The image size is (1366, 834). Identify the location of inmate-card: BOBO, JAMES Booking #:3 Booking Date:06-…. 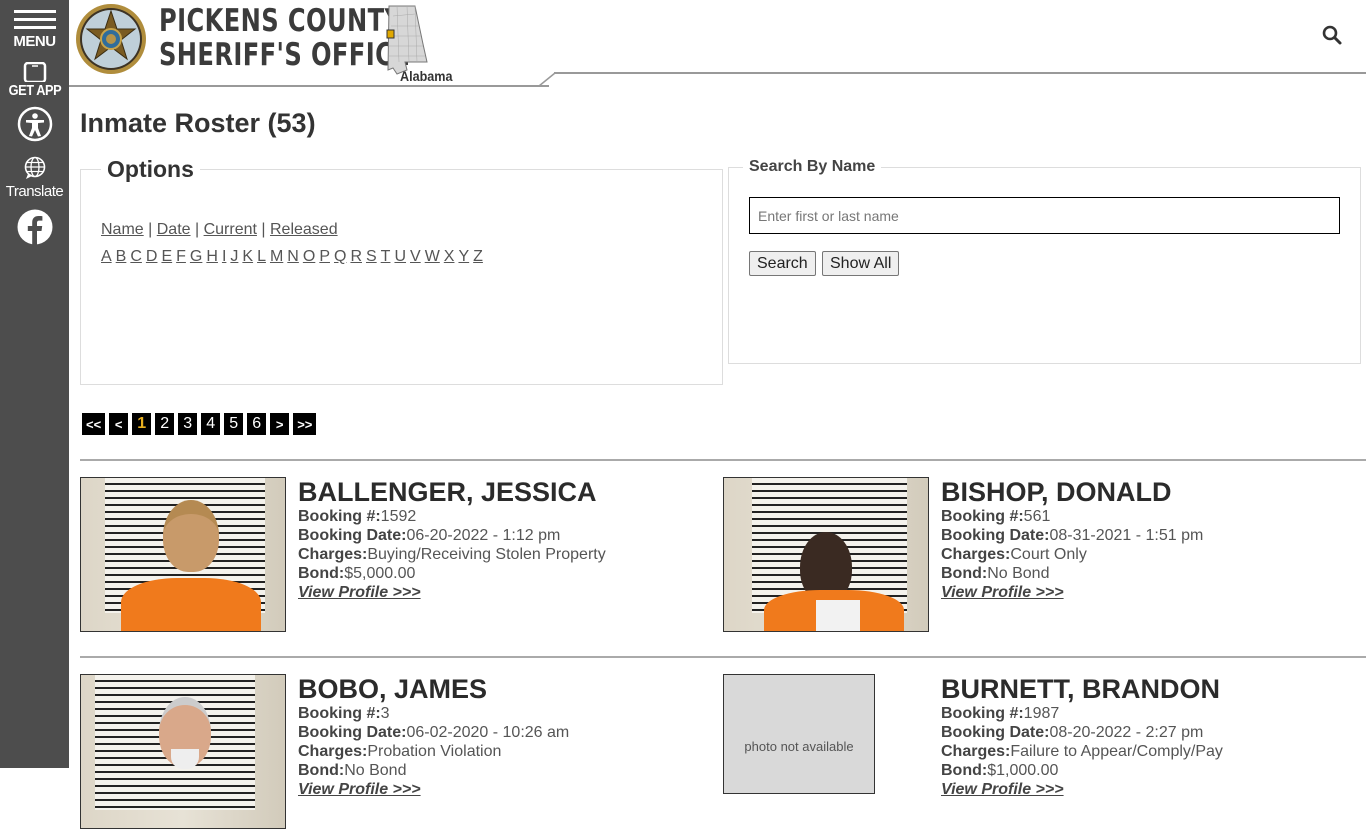
(380, 754).